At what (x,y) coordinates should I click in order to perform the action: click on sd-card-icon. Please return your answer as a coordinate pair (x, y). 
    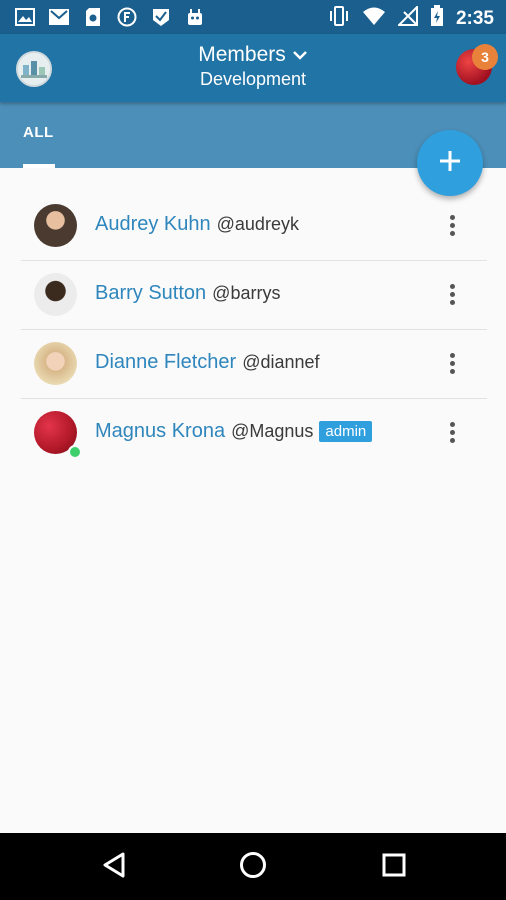
    Looking at the image, I should click on (93, 17).